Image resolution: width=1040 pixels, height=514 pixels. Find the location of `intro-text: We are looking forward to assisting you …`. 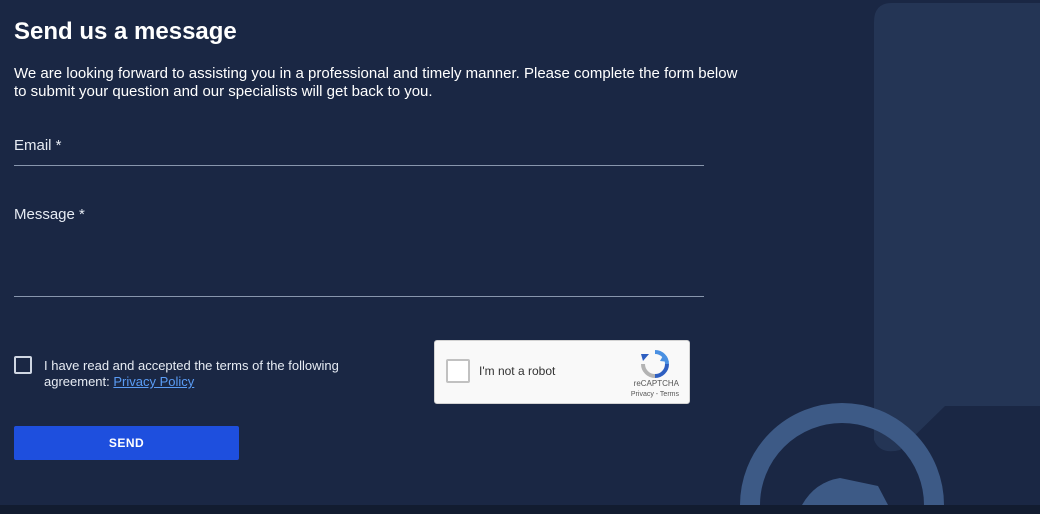

intro-text: We are looking forward to assisting you … is located at coordinates (376, 82).